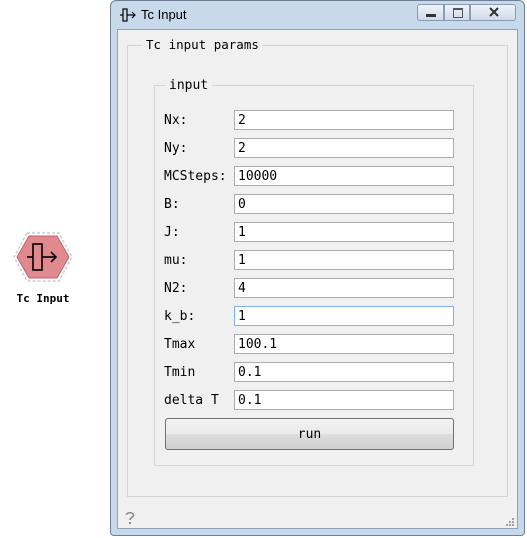 This screenshot has height=538, width=527. What do you see at coordinates (344, 288) in the screenshot?
I see `n2-input` at bounding box center [344, 288].